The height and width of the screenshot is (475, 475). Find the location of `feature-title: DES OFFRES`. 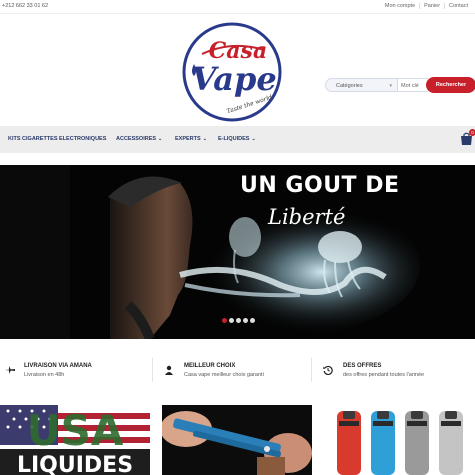

feature-title: DES OFFRES is located at coordinates (362, 366).